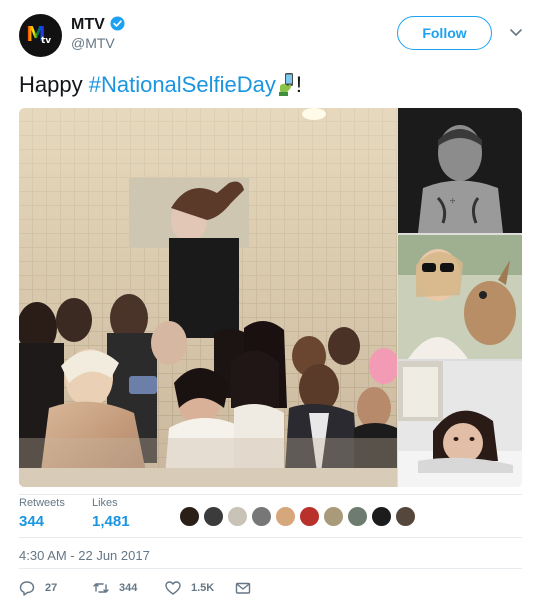  What do you see at coordinates (93, 43) in the screenshot?
I see `account-handle: @MTV` at bounding box center [93, 43].